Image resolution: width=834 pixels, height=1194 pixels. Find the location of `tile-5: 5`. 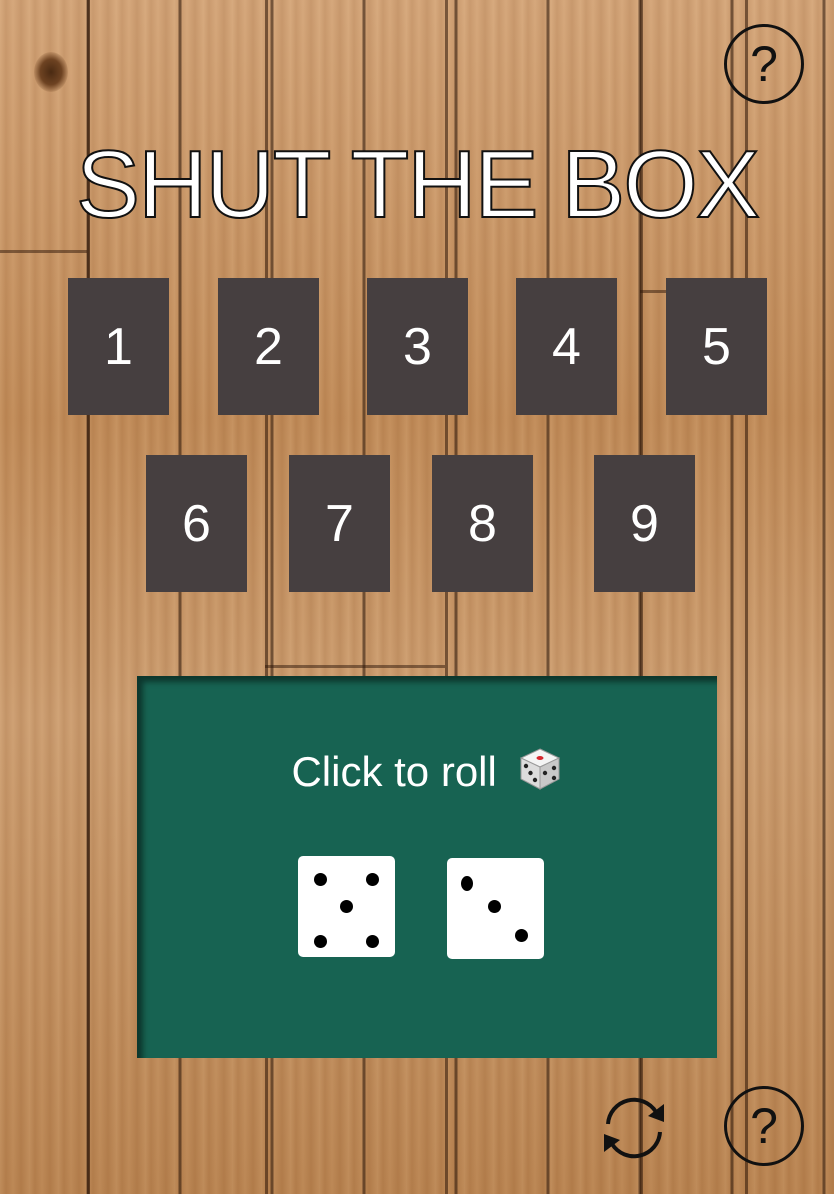

tile-5: 5 is located at coordinates (716, 346).